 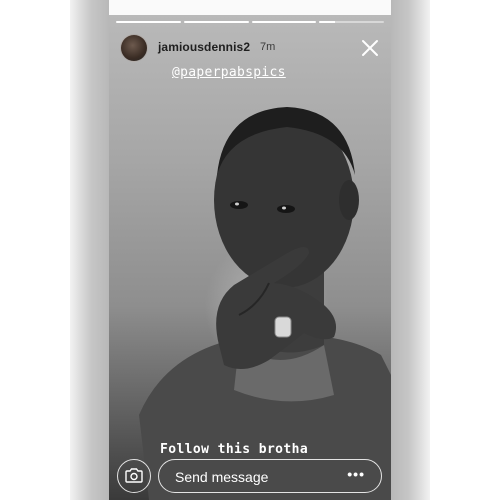 I want to click on camera-icon, so click(x=134, y=475).